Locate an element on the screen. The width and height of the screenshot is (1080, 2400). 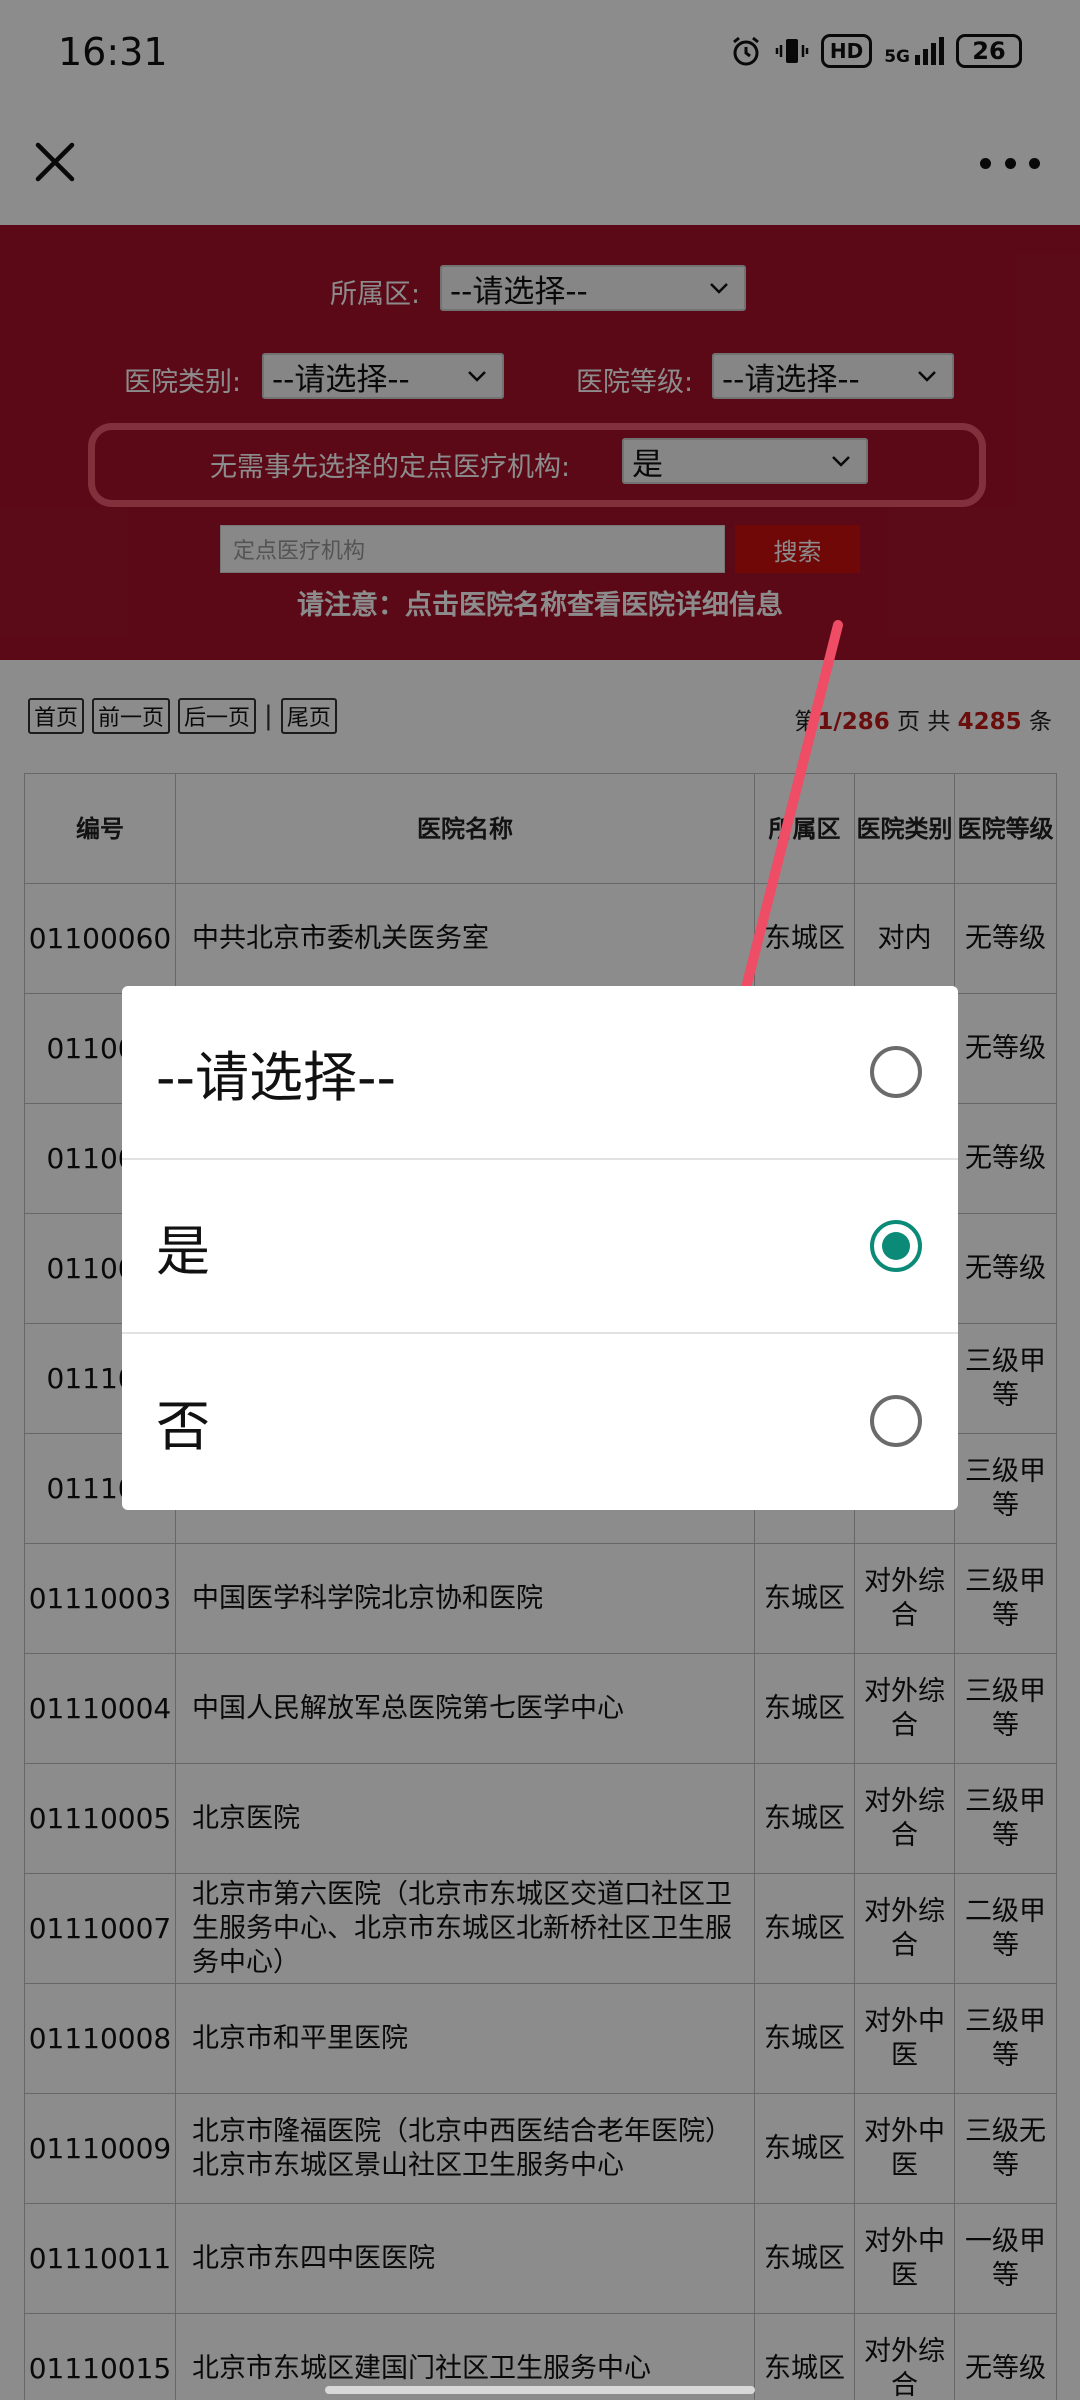
option-no: 否 is located at coordinates (540, 1421).